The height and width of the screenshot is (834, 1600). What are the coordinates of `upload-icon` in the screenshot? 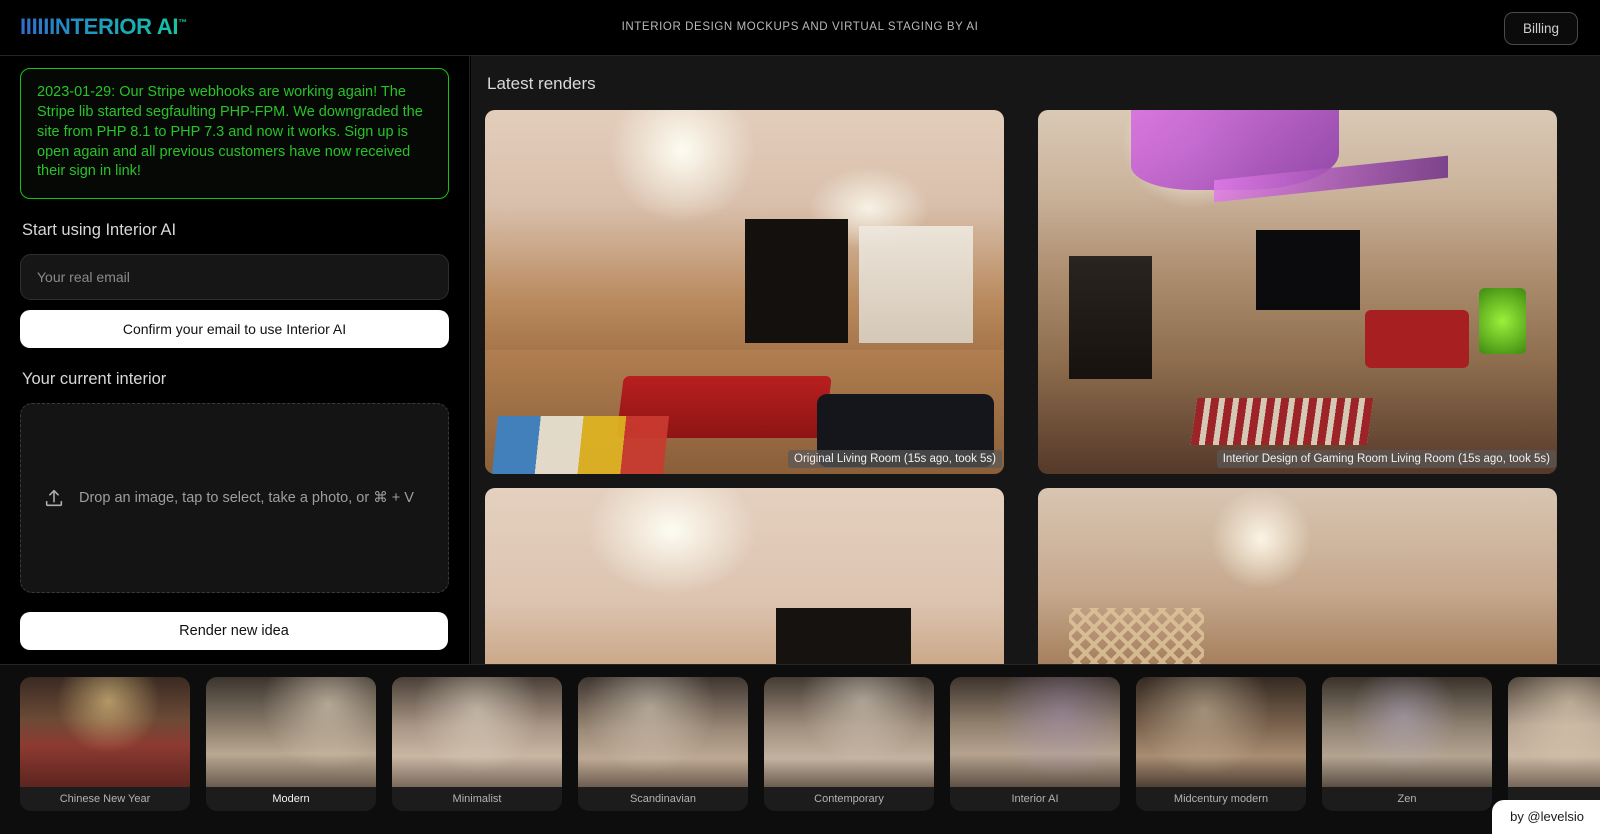 It's located at (54, 498).